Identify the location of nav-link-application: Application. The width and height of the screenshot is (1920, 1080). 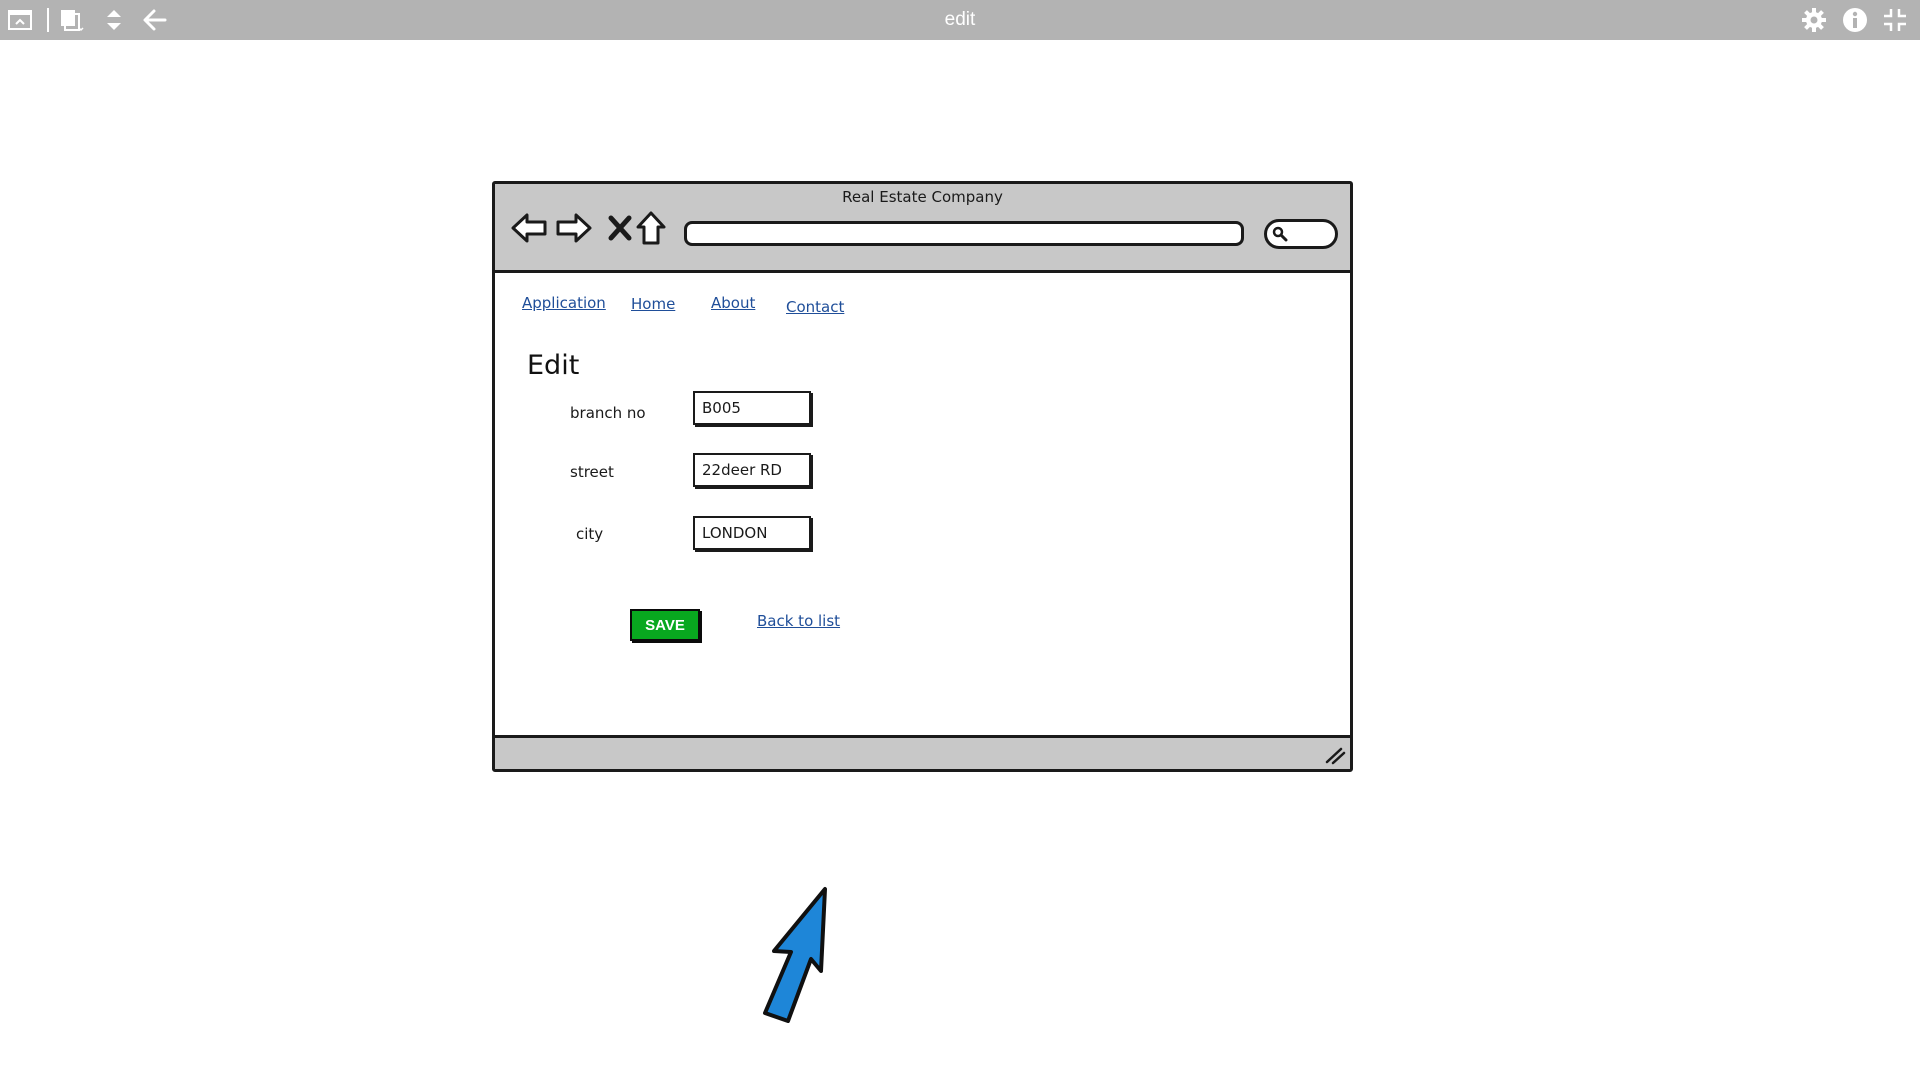
(564, 303).